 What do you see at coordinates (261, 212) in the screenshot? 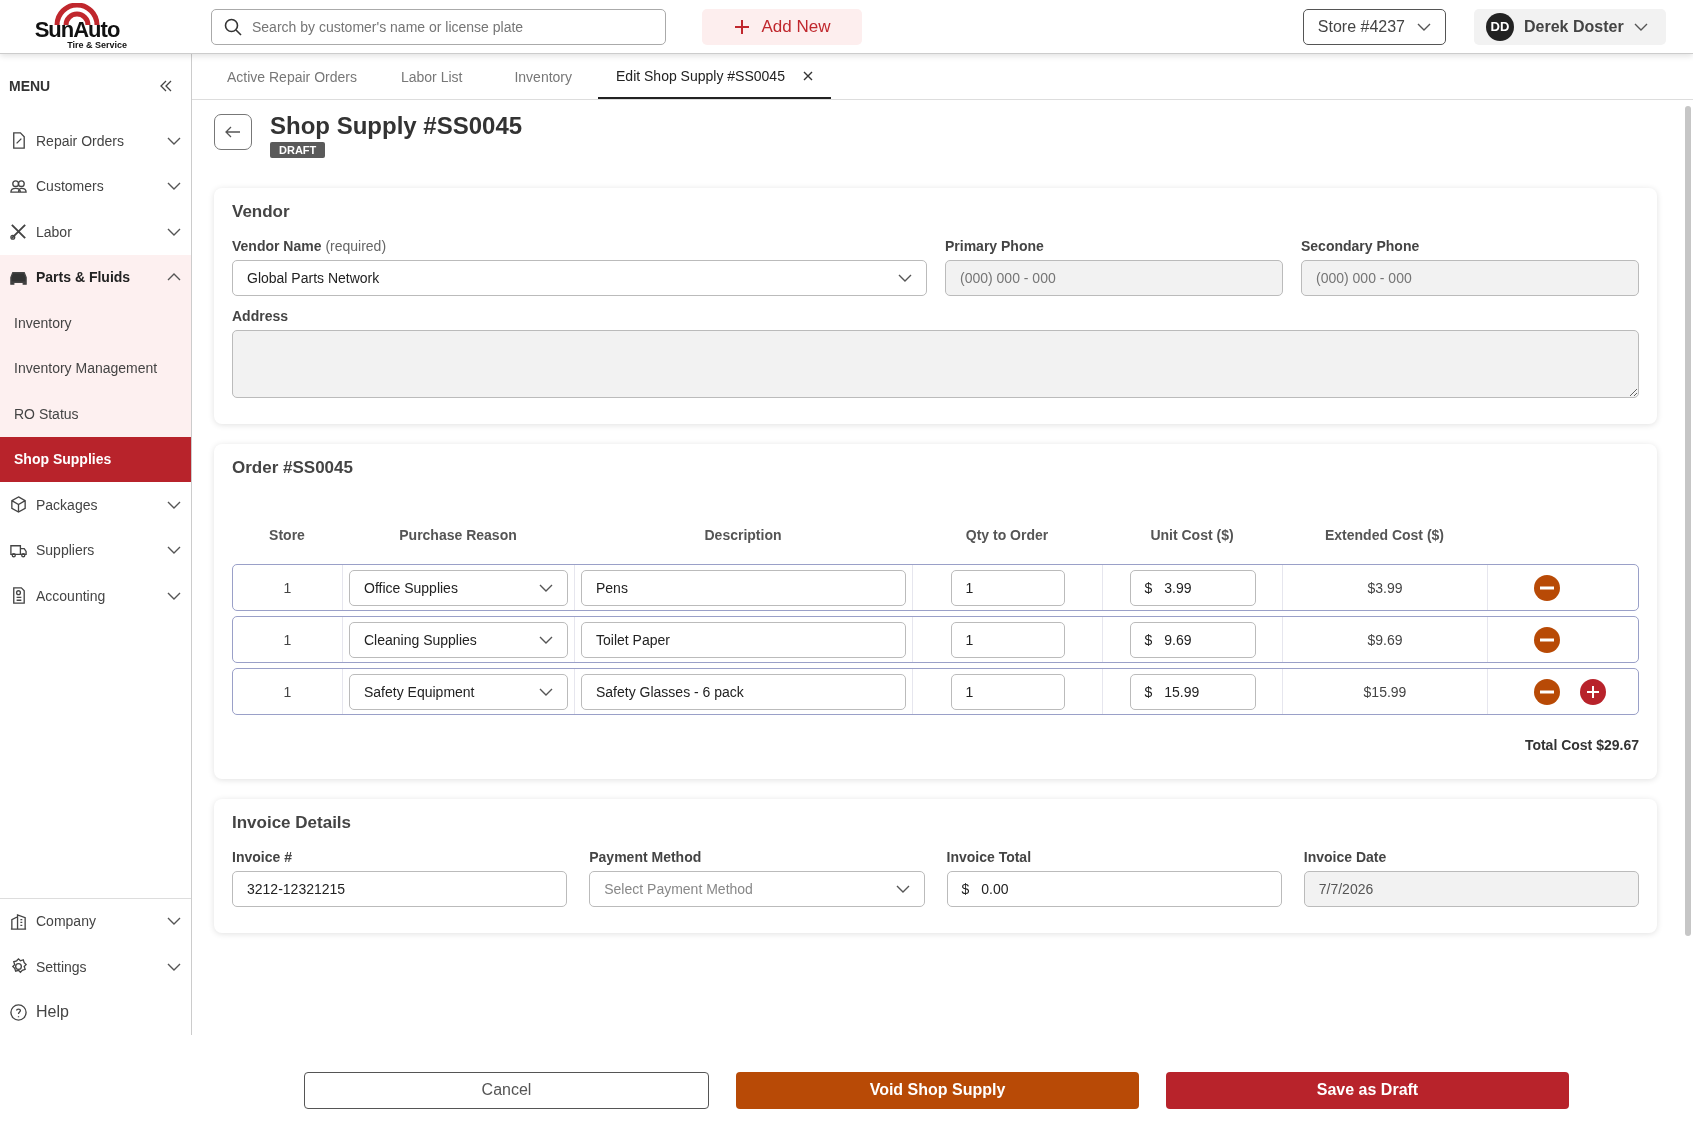
I see `section-title: Vendor` at bounding box center [261, 212].